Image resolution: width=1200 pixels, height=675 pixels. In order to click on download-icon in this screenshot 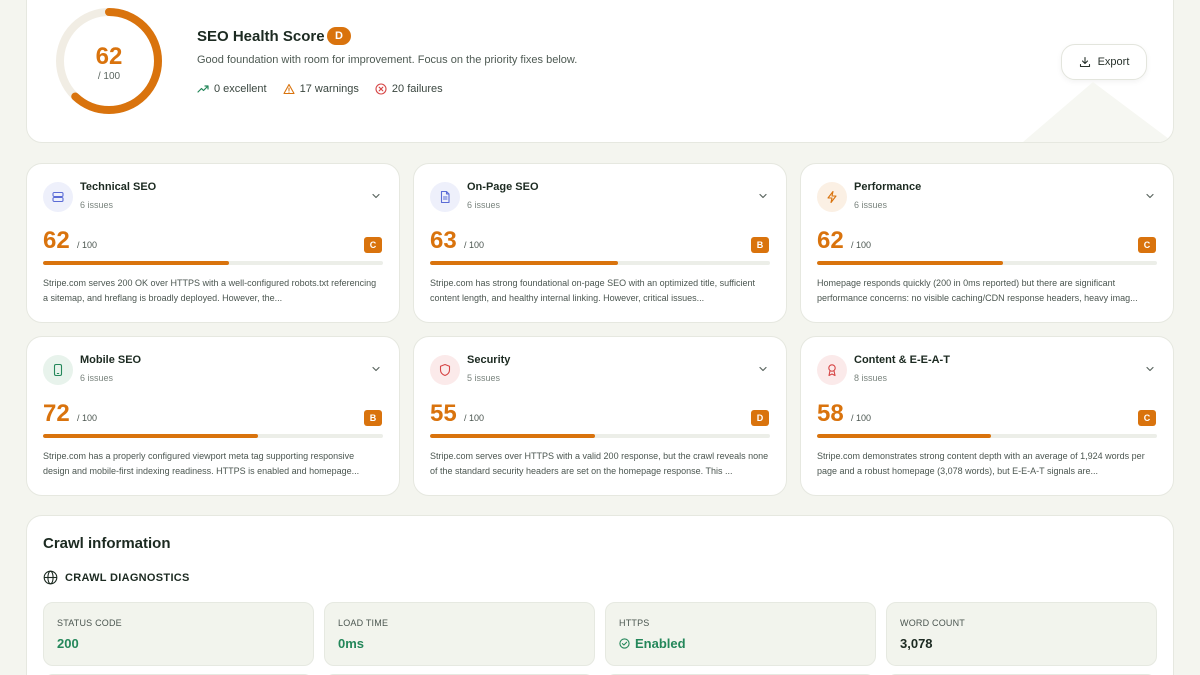, I will do `click(1084, 62)`.